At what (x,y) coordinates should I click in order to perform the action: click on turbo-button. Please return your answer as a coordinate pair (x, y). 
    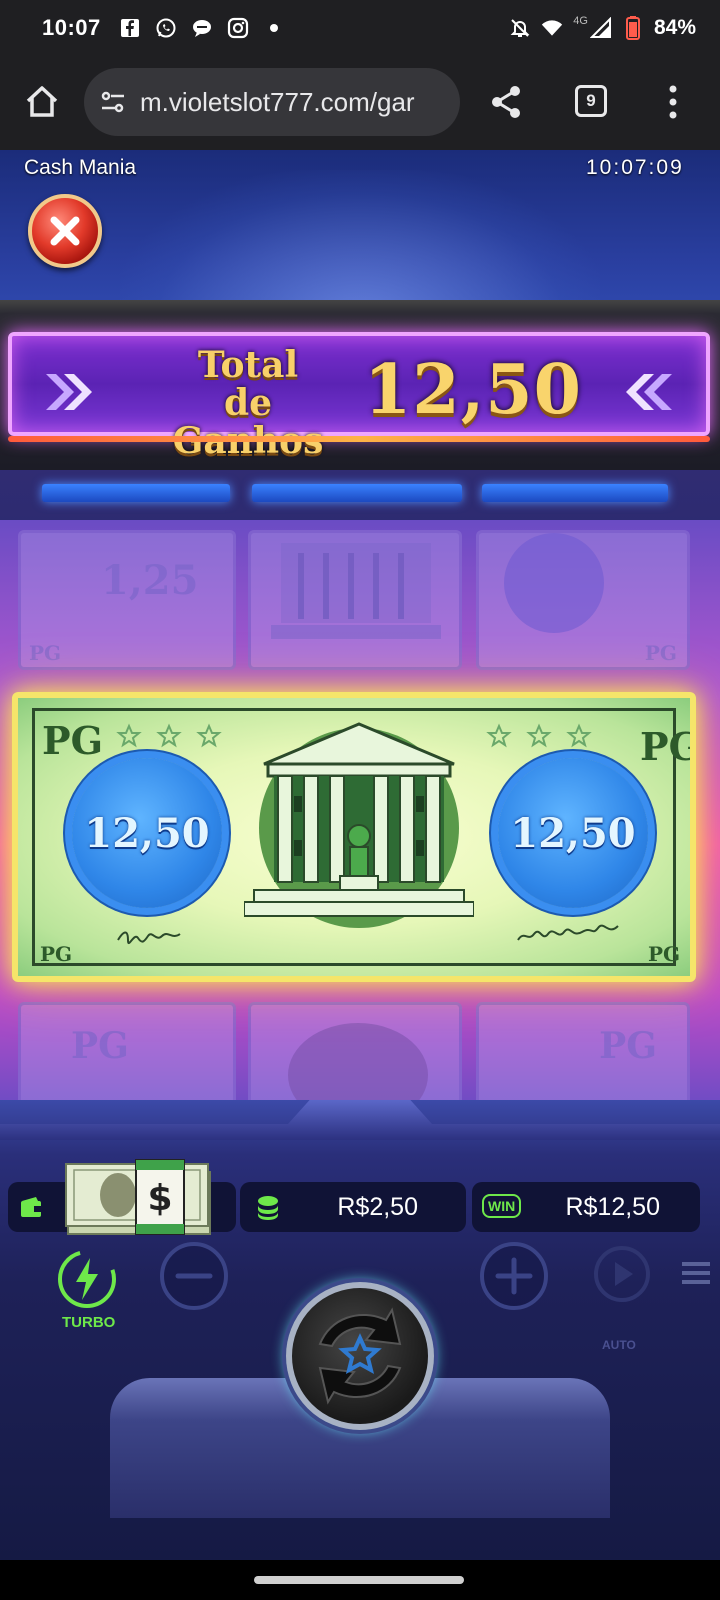
    Looking at the image, I should click on (87, 1279).